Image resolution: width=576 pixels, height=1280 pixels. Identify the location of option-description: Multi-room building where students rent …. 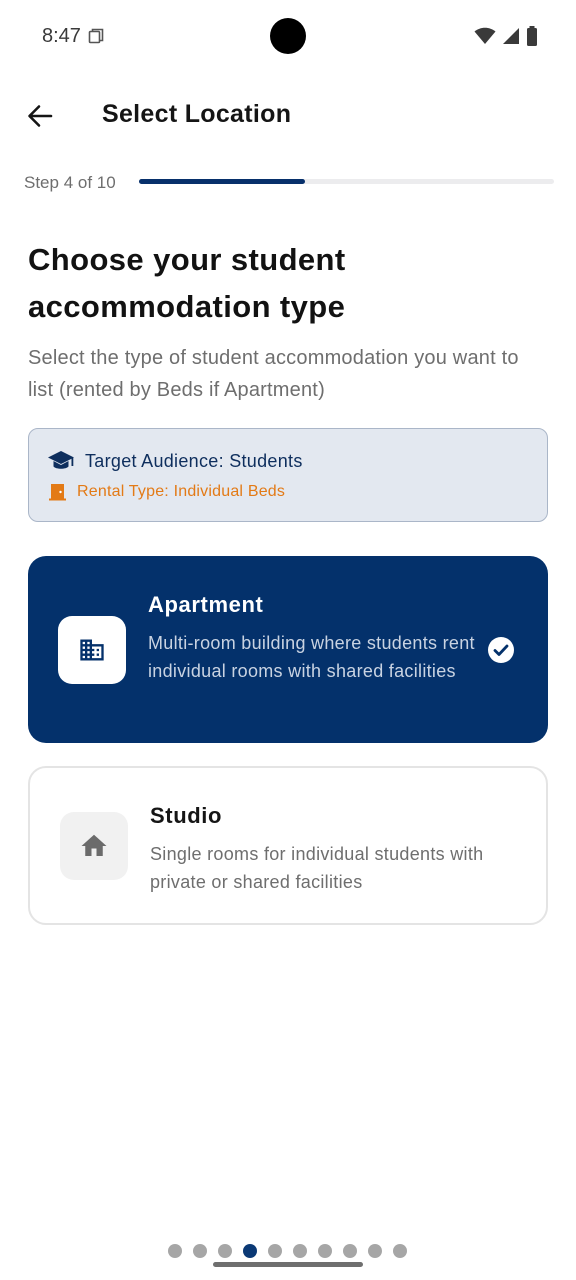
(311, 657).